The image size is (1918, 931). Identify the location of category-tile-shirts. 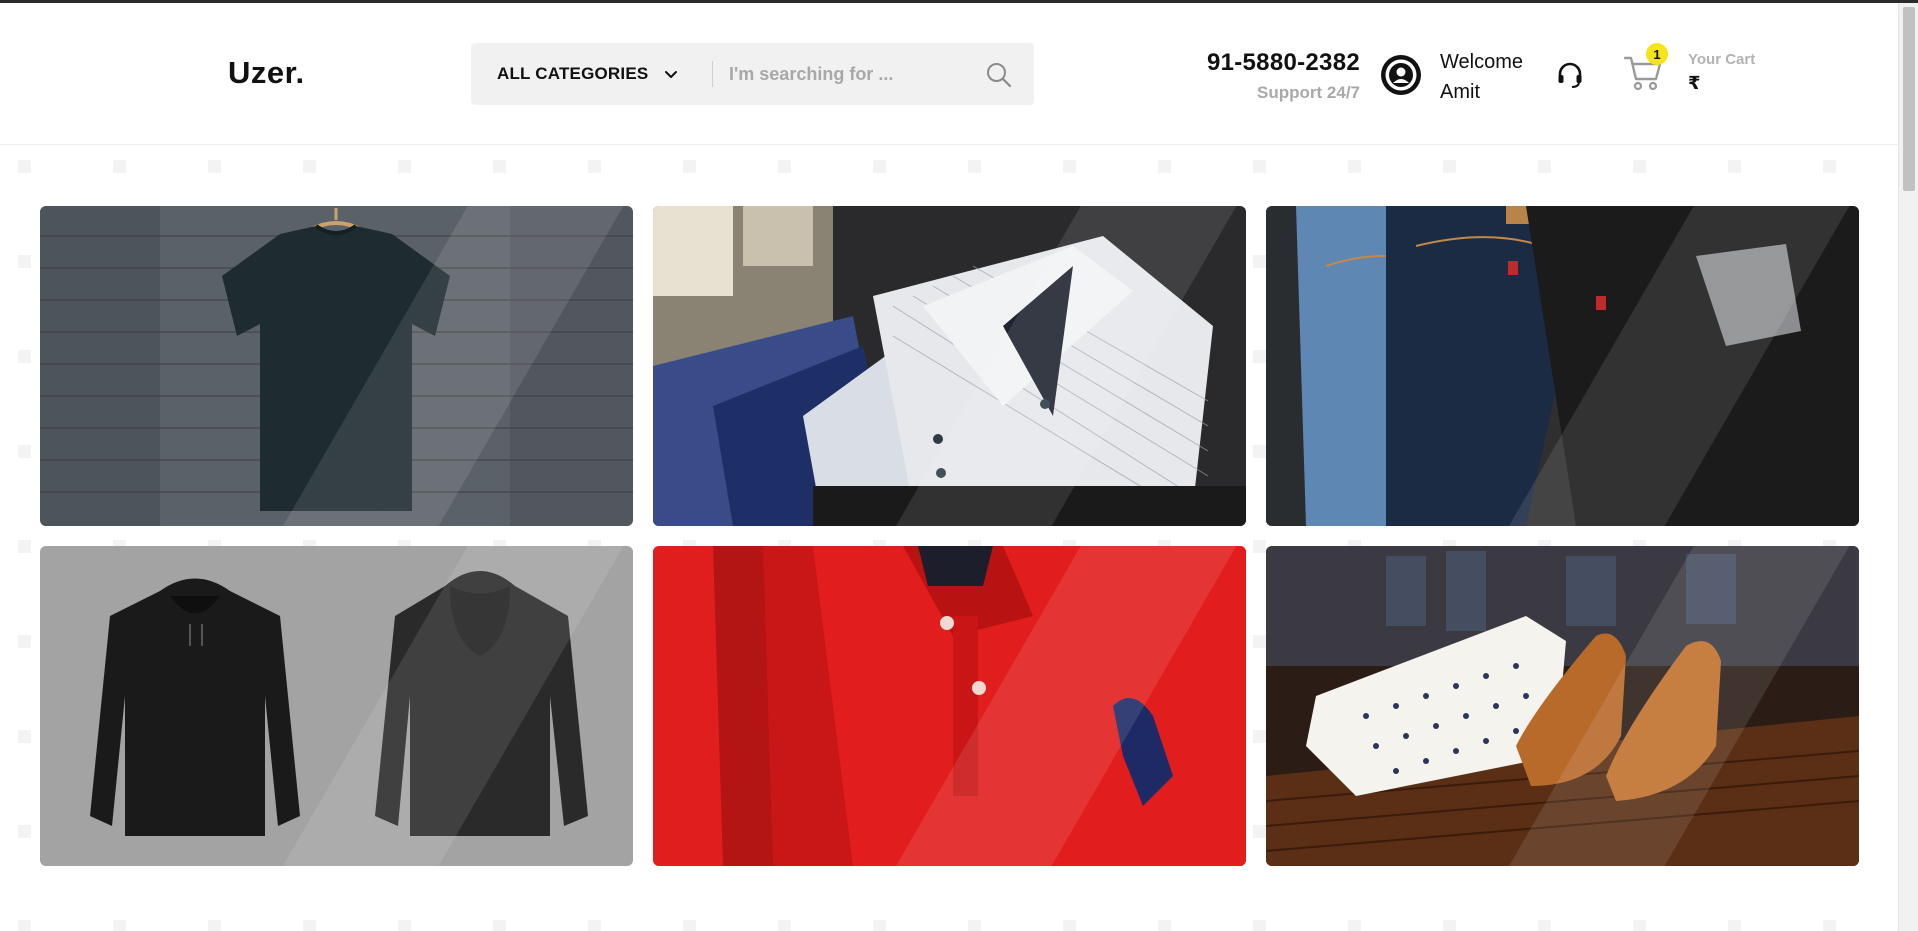
(949, 366).